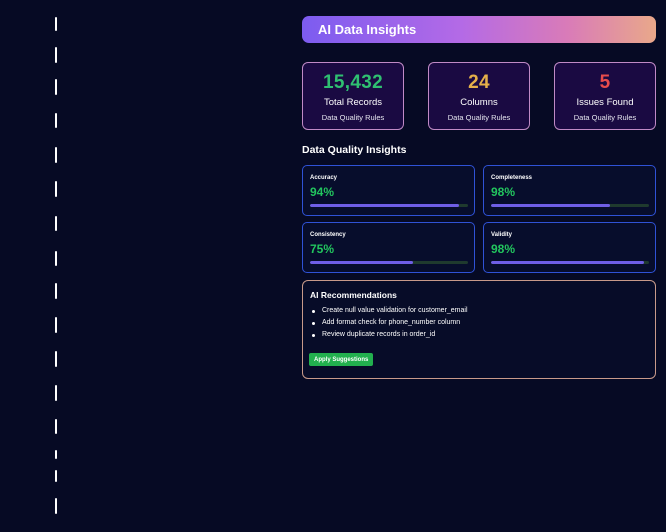 The height and width of the screenshot is (532, 666). I want to click on metric-card-consistency: Consistency 75%, so click(388, 247).